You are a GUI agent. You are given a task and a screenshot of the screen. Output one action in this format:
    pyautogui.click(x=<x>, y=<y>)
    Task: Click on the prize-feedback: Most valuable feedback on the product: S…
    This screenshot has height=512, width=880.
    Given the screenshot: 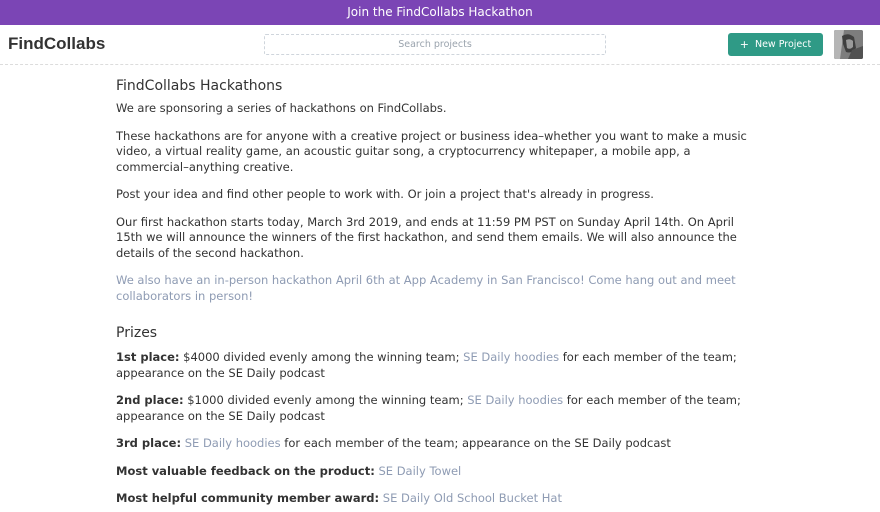 What is the action you would take?
    pyautogui.click(x=436, y=472)
    